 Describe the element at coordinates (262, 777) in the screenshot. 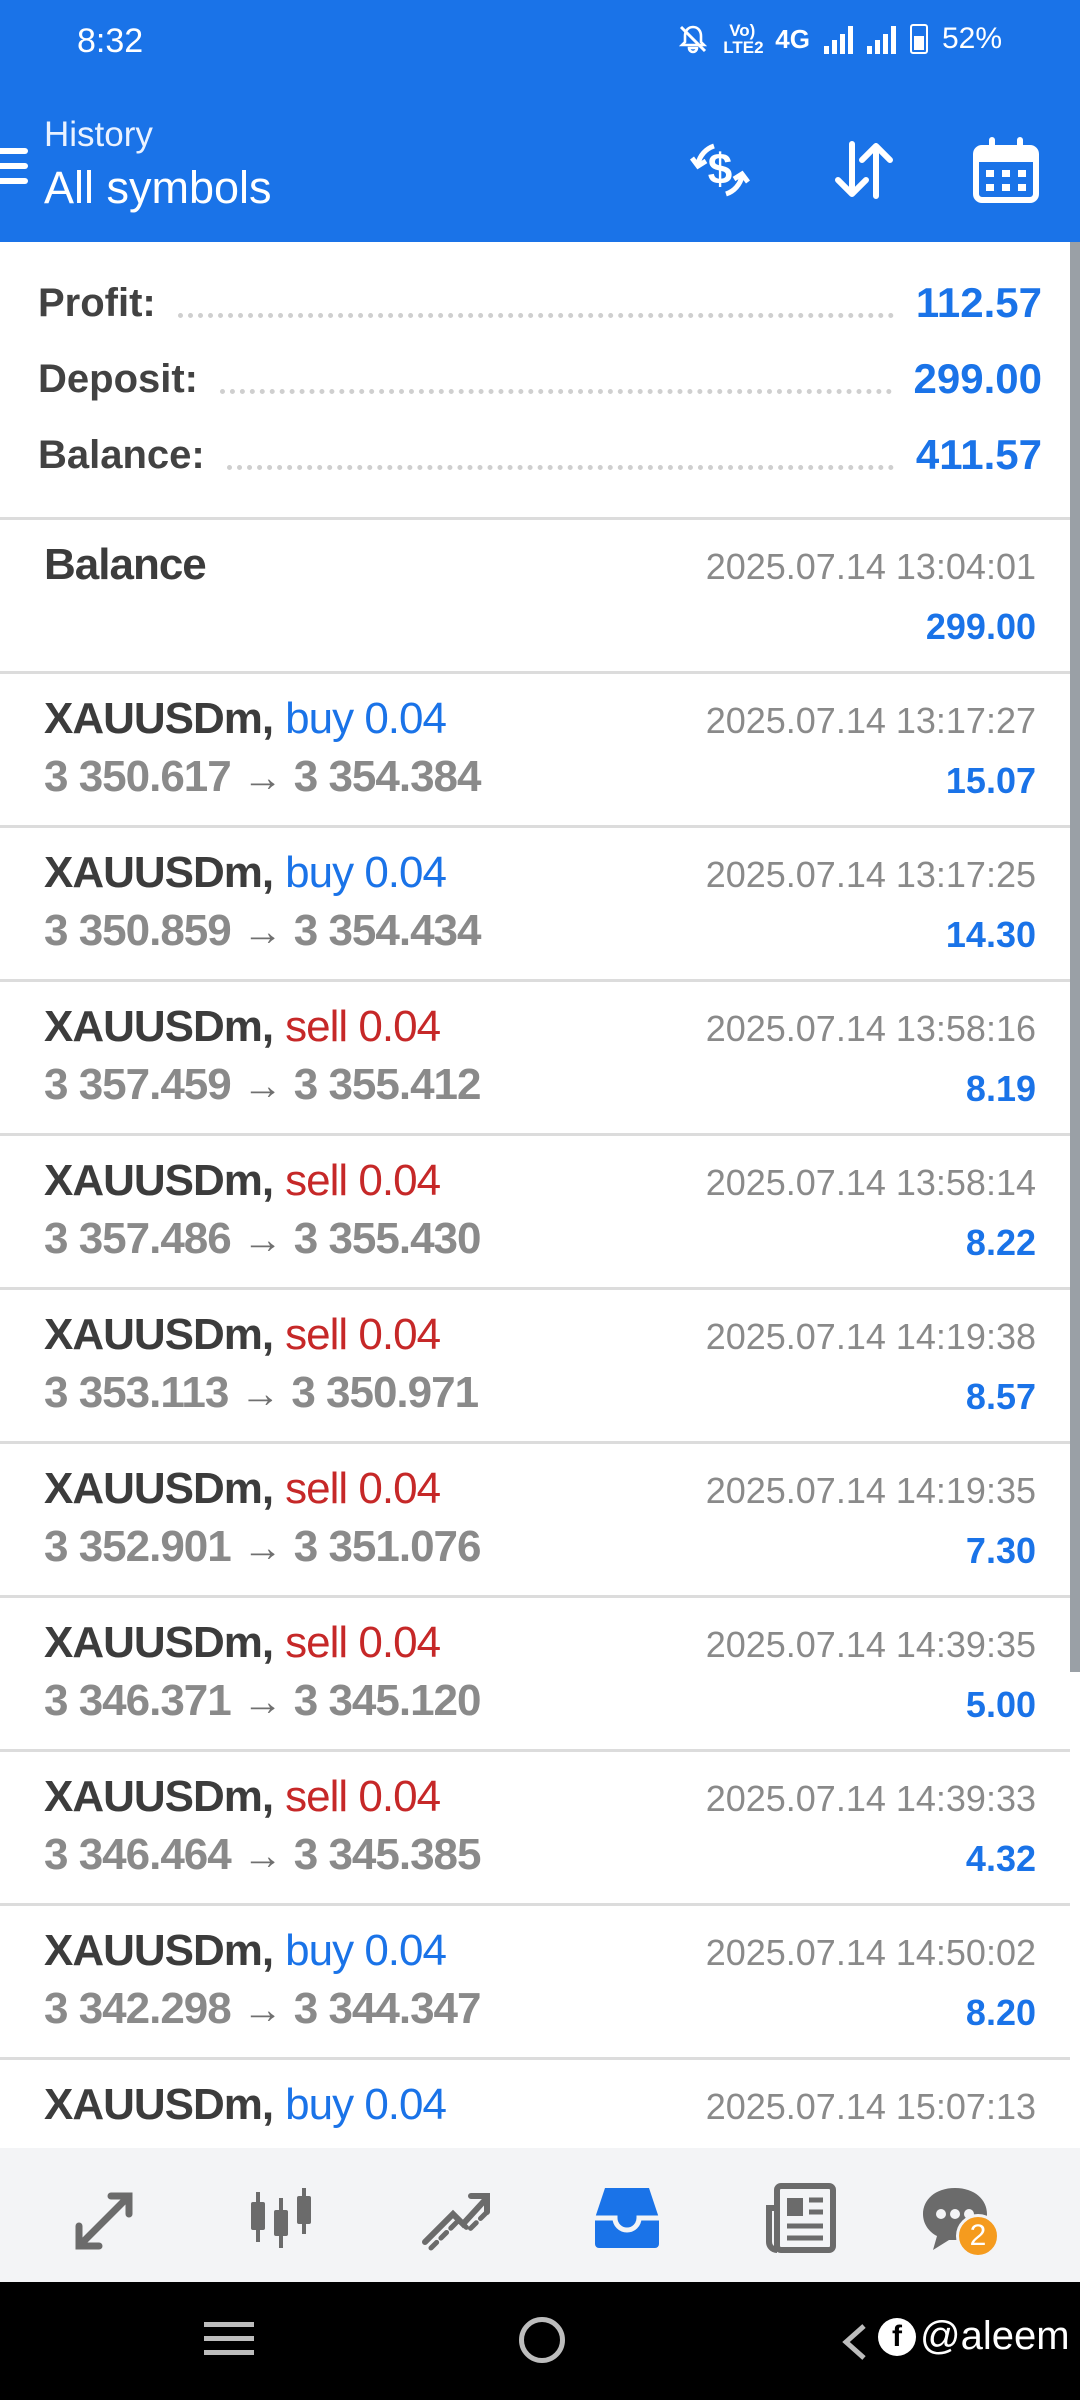

I see `trade-prices: 3 350.617 → 3 354.384` at that location.